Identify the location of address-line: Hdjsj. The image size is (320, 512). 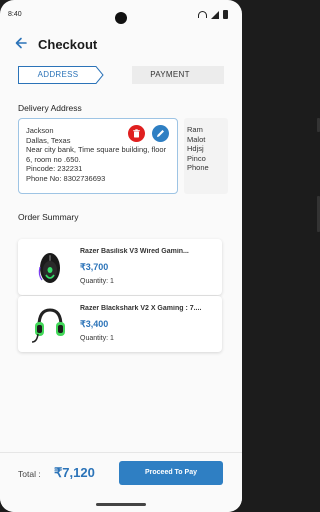
(195, 149).